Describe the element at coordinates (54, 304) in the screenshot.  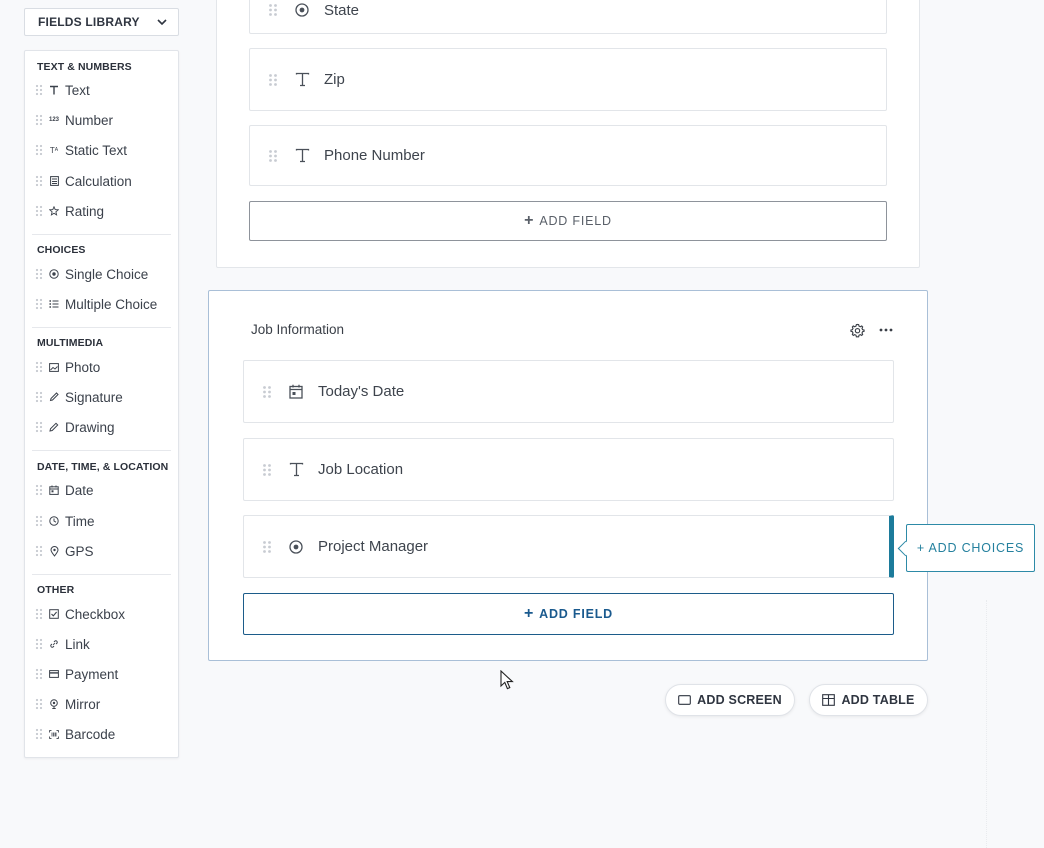
I see `list-icon` at that location.